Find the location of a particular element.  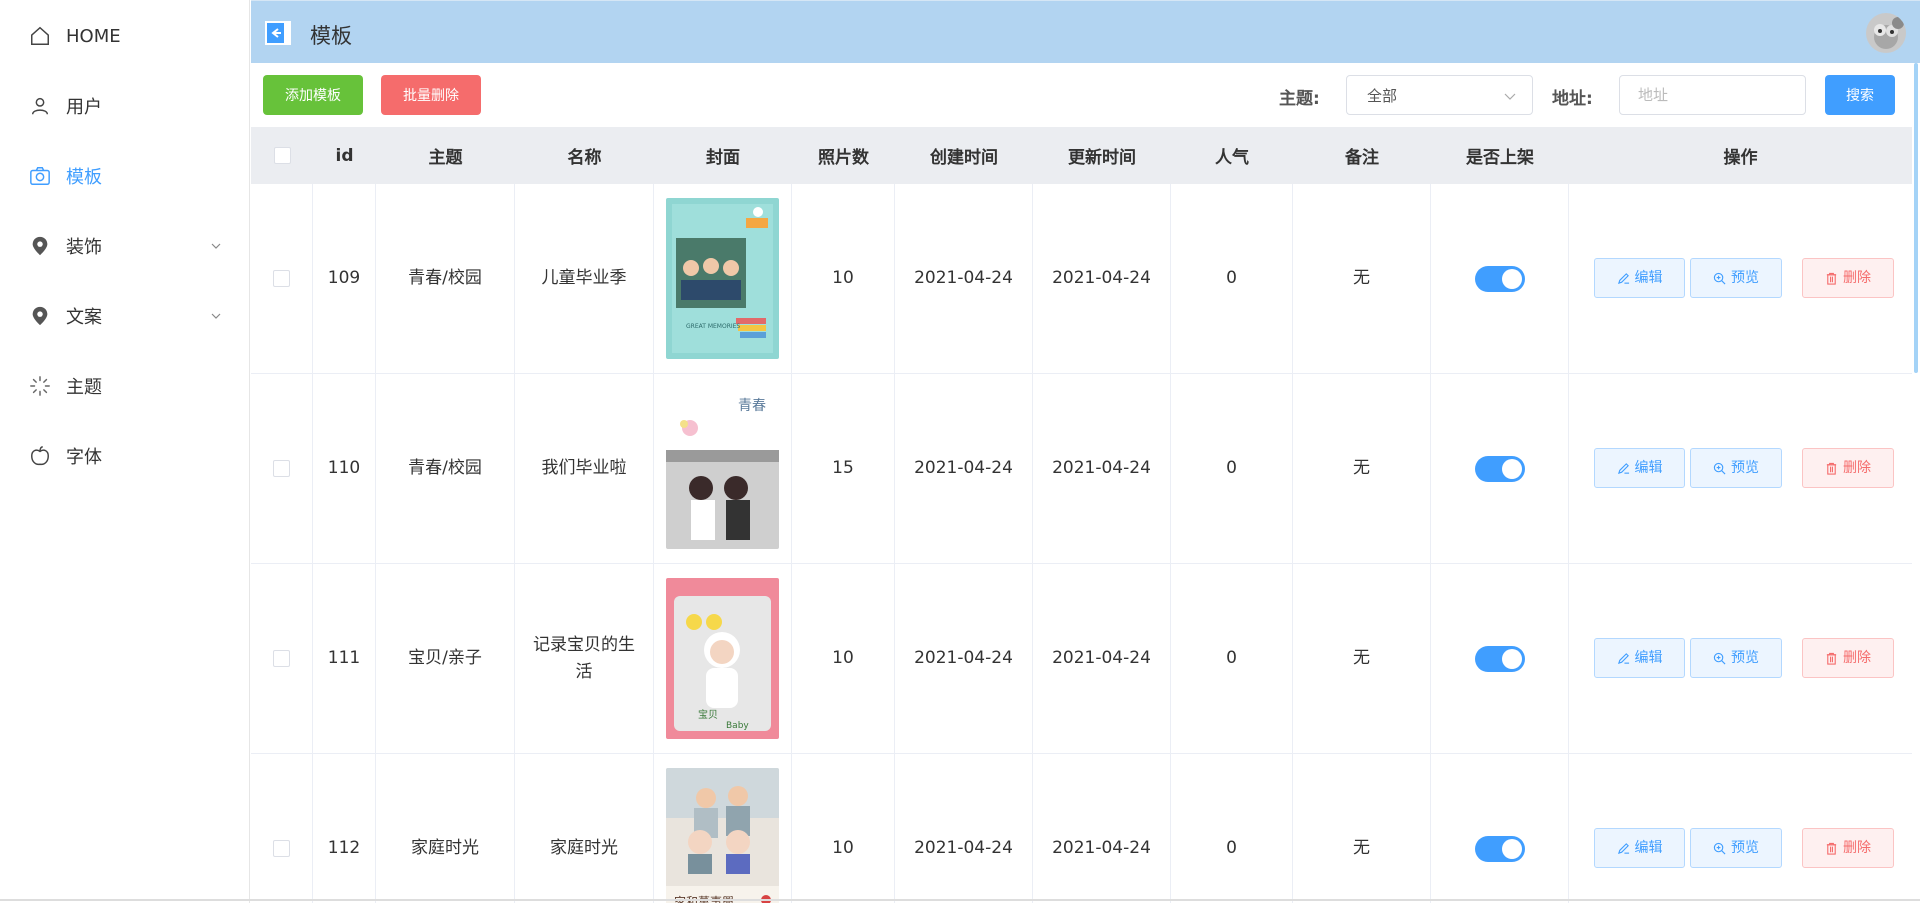

cover-image: 宝贝 Baby is located at coordinates (722, 658).